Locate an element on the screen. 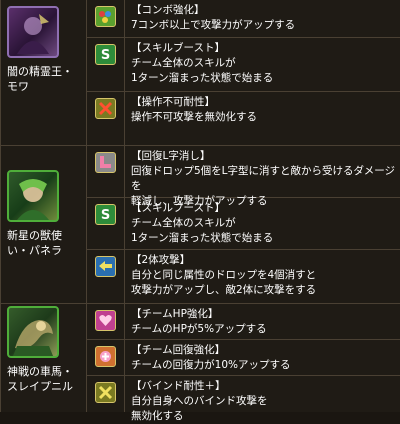 This screenshot has height=424, width=400. monster-name: 新星の獣使い・パネラ is located at coordinates (34, 243).